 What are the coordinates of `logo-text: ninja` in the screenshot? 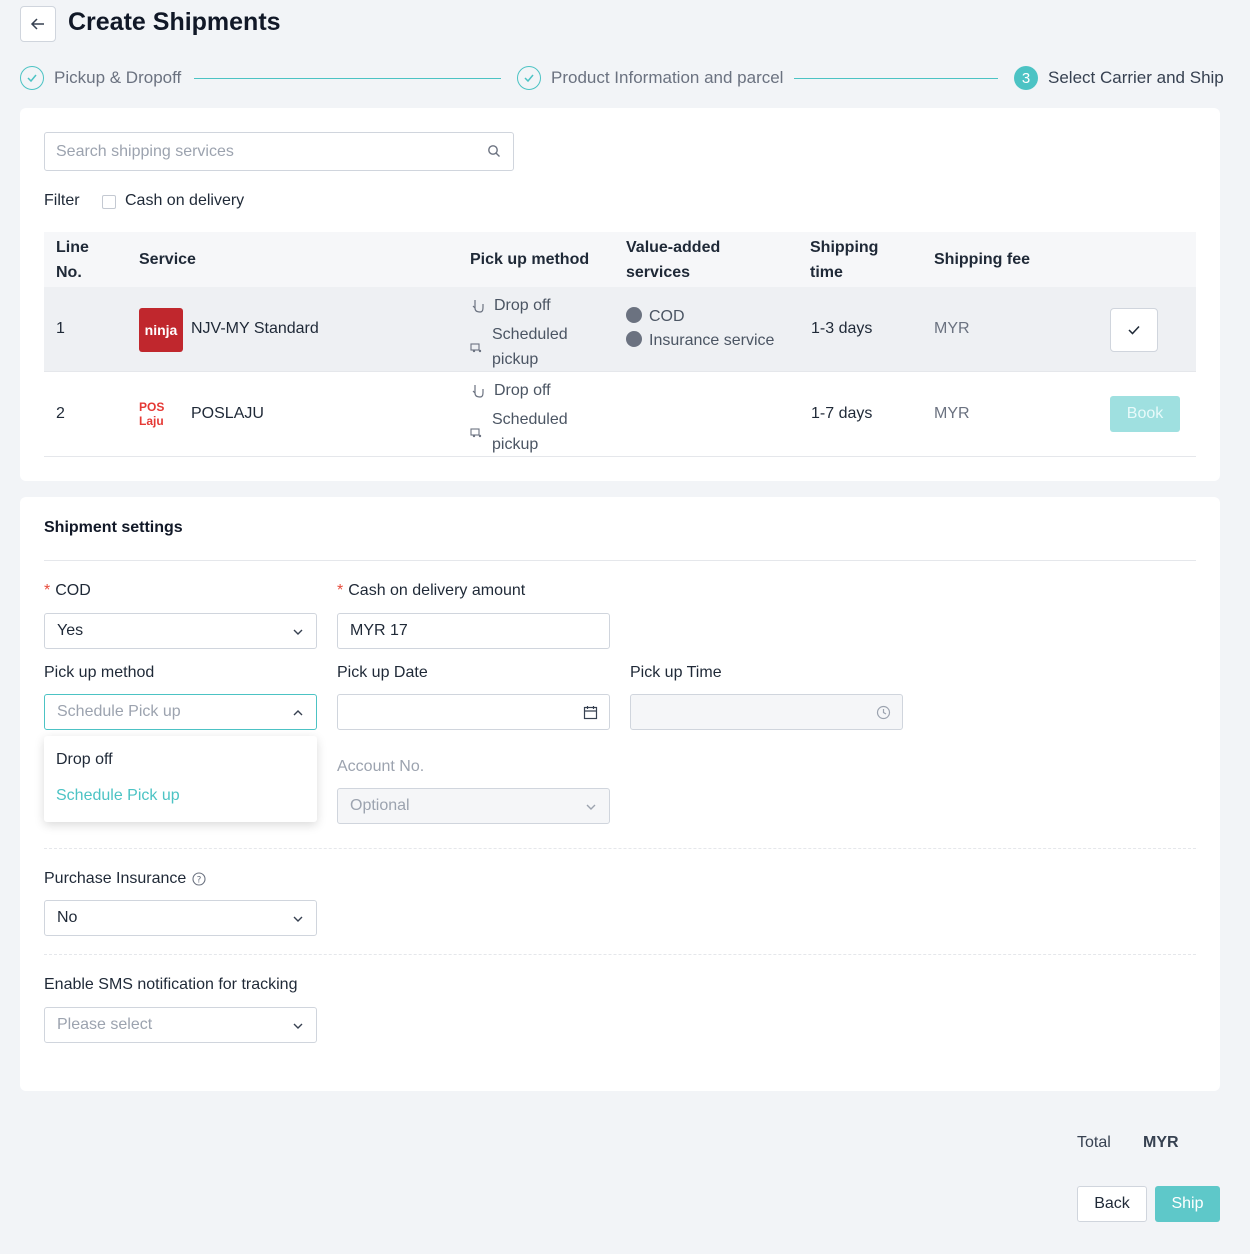 It's located at (161, 330).